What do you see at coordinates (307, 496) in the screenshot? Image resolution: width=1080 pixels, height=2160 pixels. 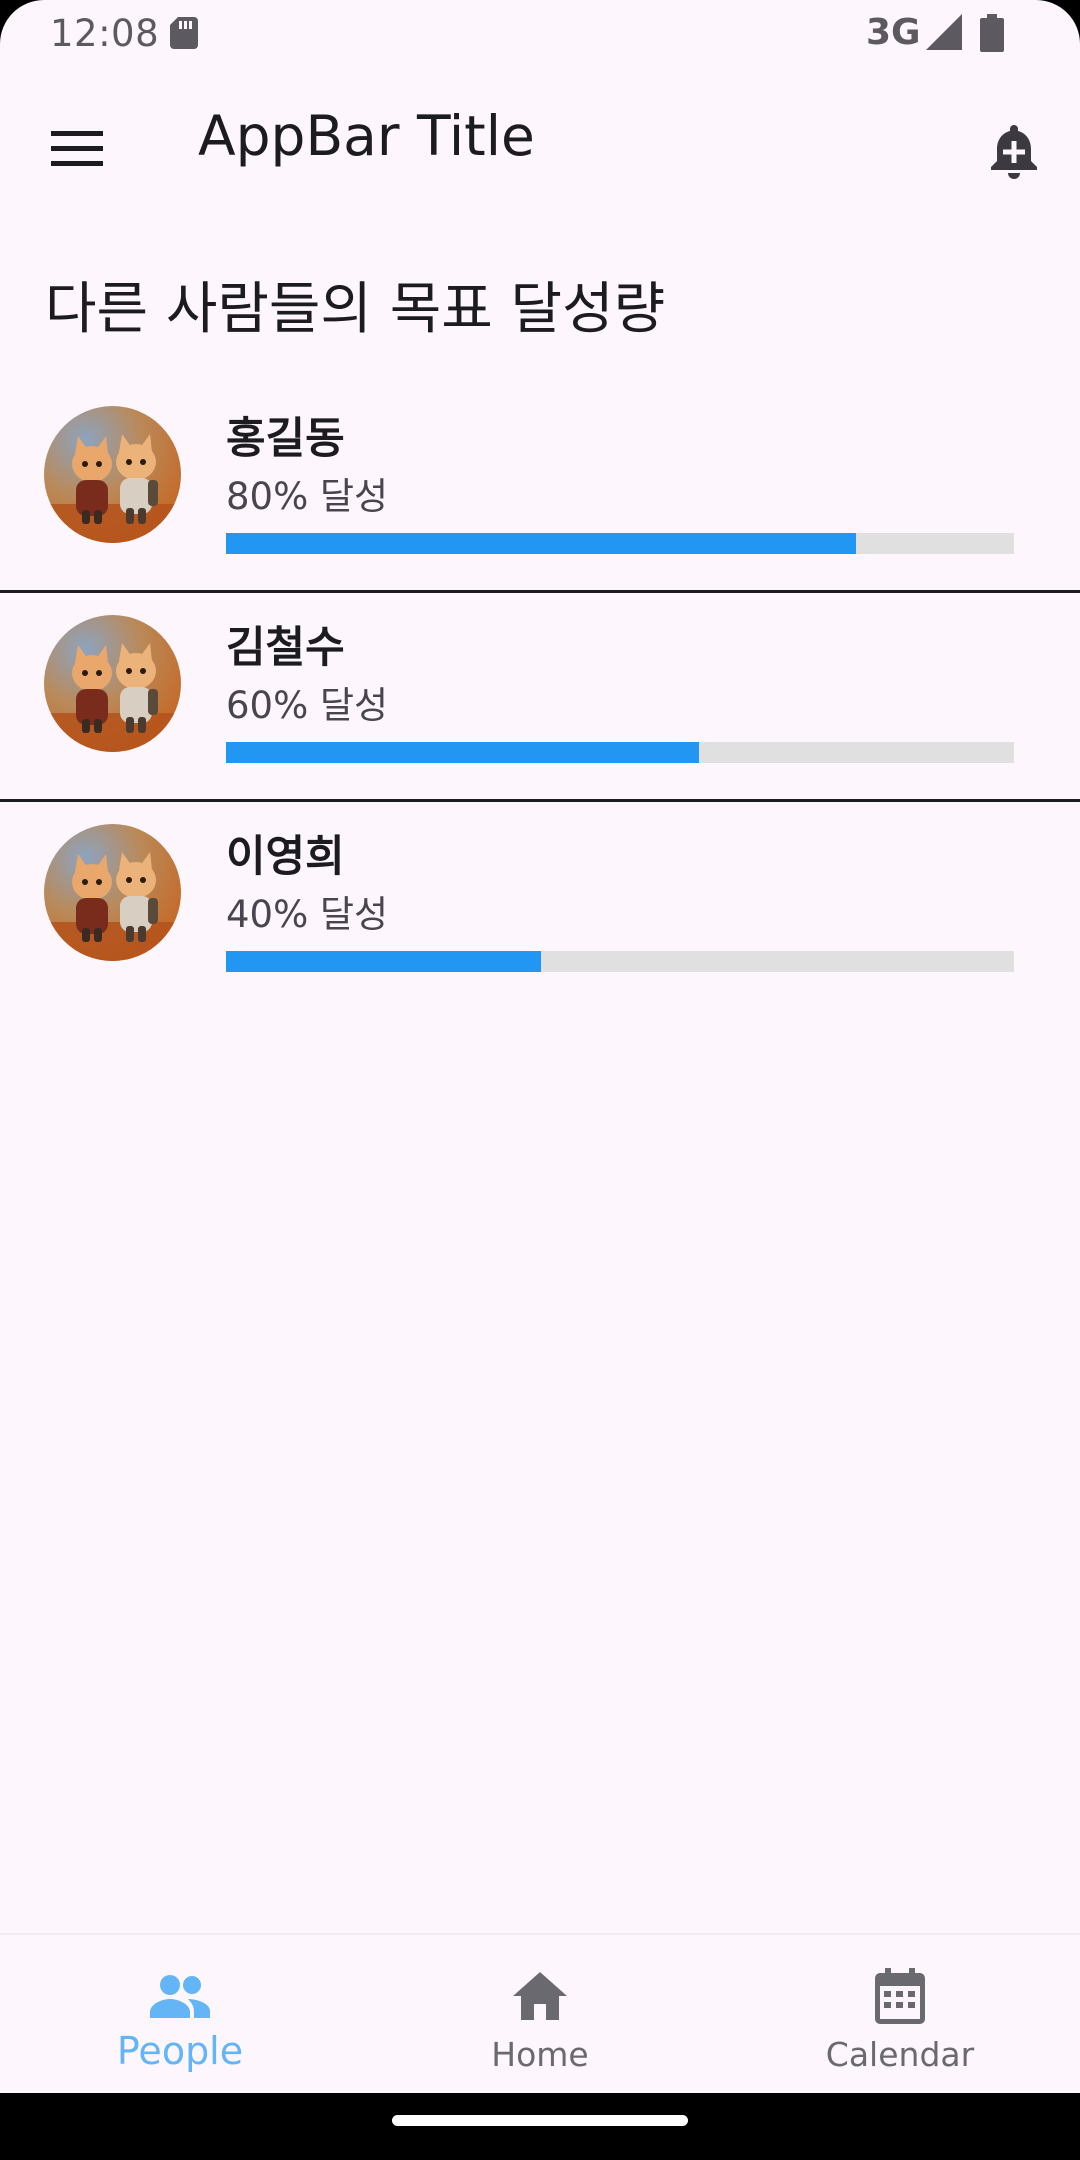 I see `progress-text: 80% 달성` at bounding box center [307, 496].